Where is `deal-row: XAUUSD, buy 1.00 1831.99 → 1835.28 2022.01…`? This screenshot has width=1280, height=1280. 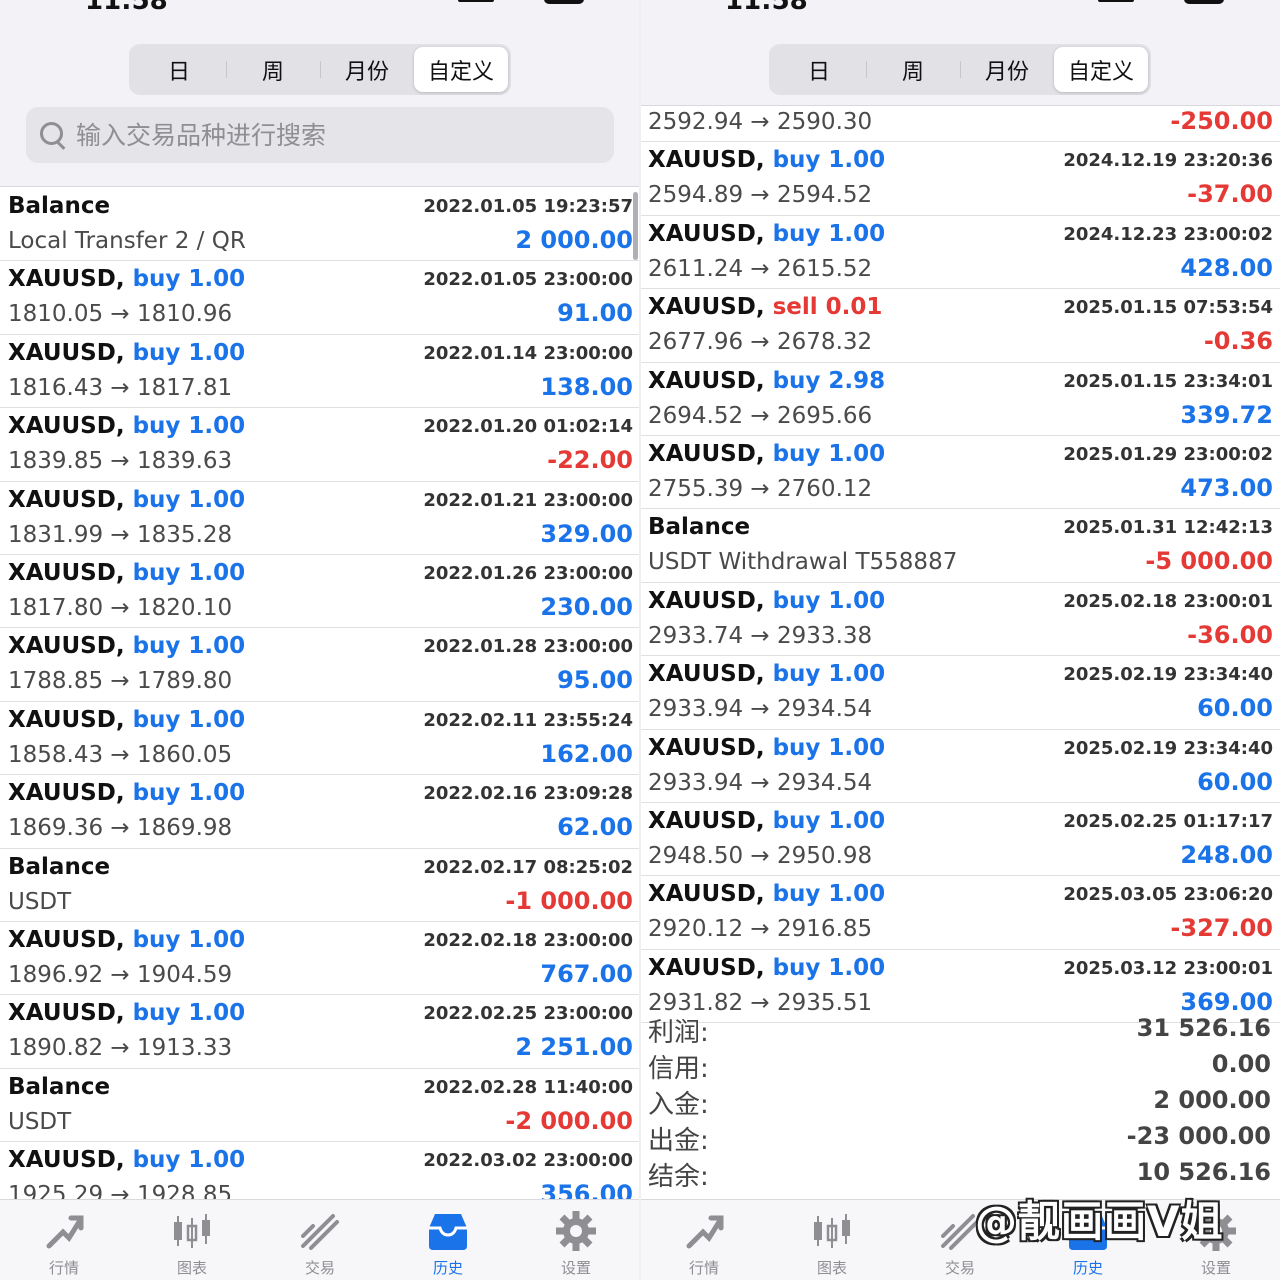 deal-row: XAUUSD, buy 1.00 1831.99 → 1835.28 2022.01… is located at coordinates (320, 518).